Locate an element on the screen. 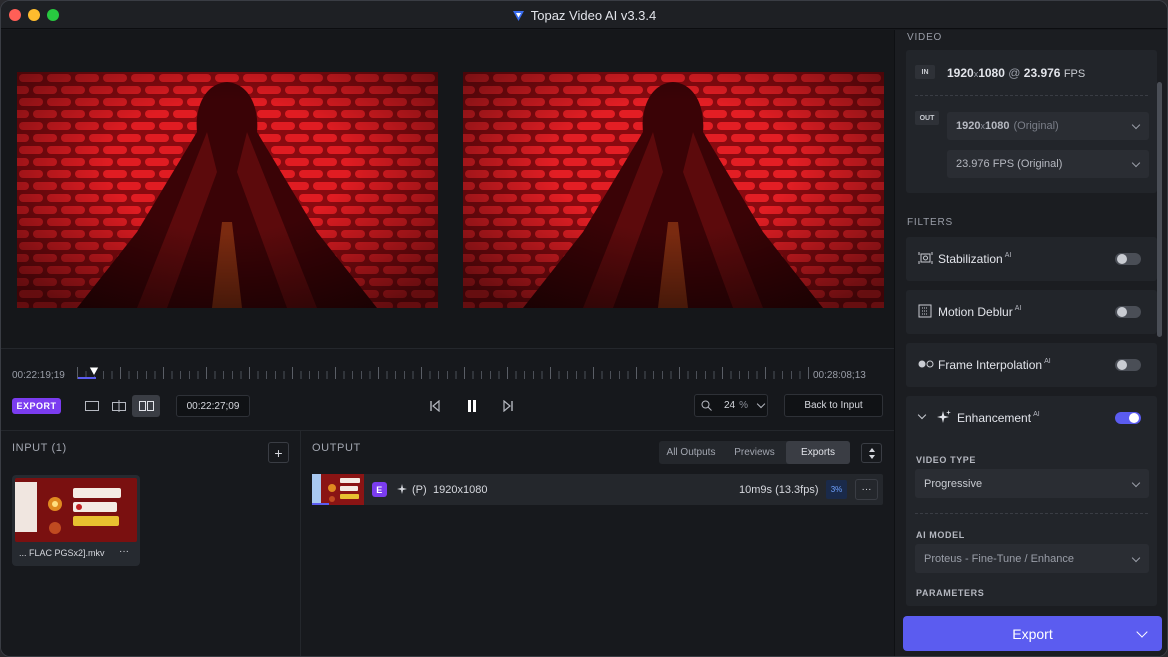 This screenshot has height=657, width=1168. stabilization-toggle is located at coordinates (1128, 259).